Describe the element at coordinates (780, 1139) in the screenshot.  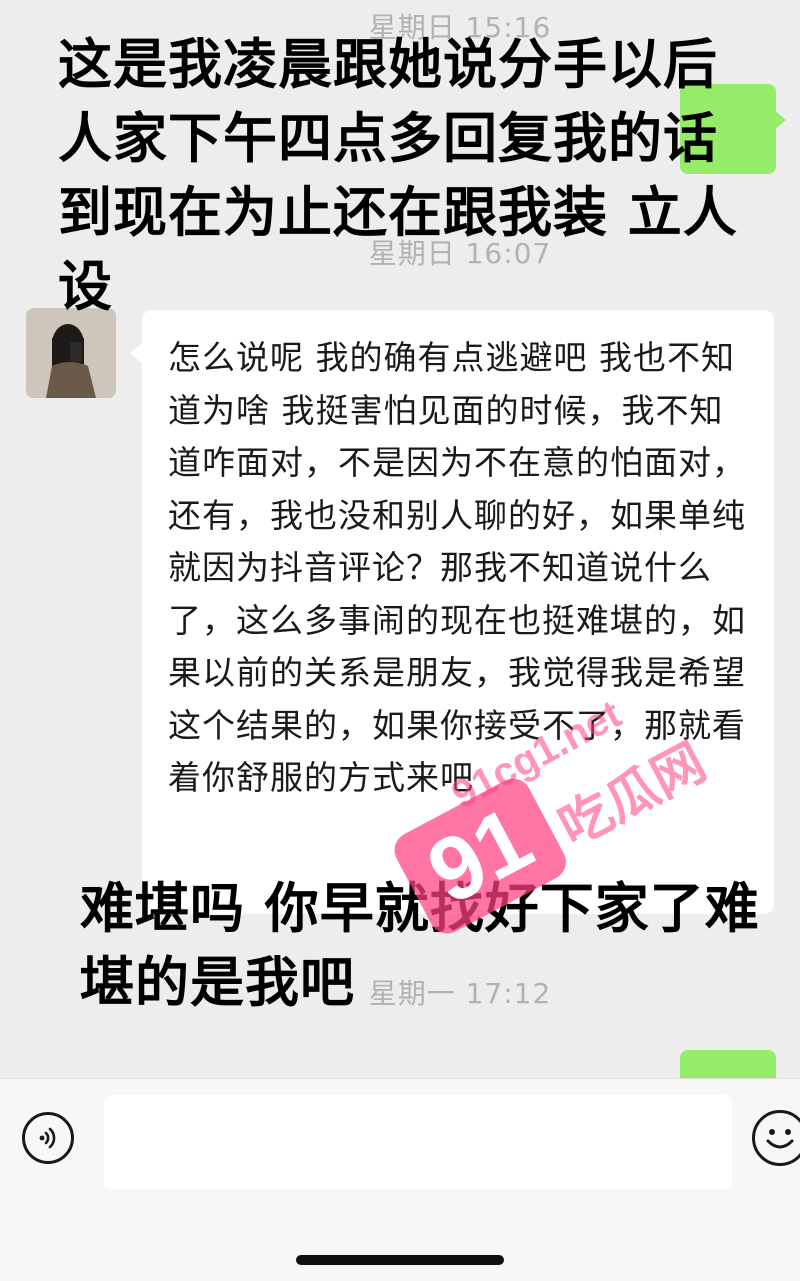
I see `emoji-icon` at that location.